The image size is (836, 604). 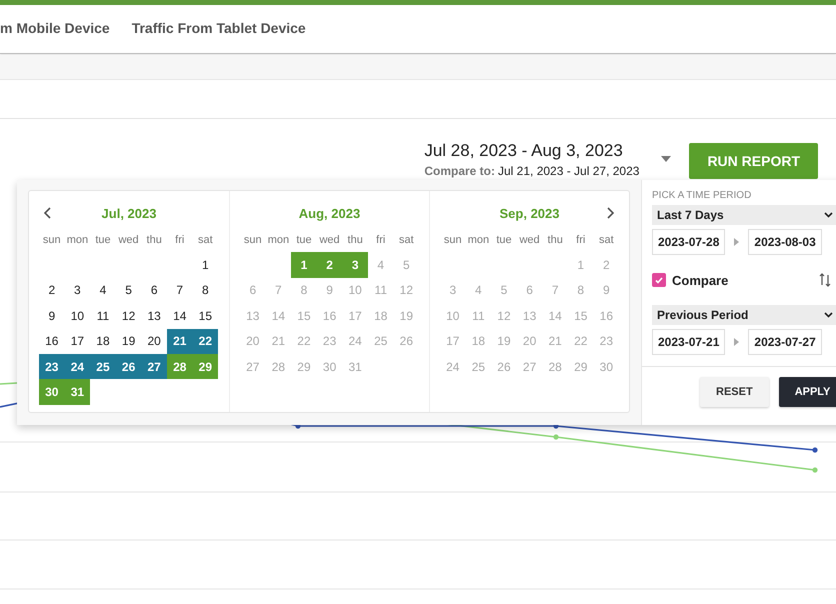 I want to click on calendar-day: 21, so click(x=179, y=341).